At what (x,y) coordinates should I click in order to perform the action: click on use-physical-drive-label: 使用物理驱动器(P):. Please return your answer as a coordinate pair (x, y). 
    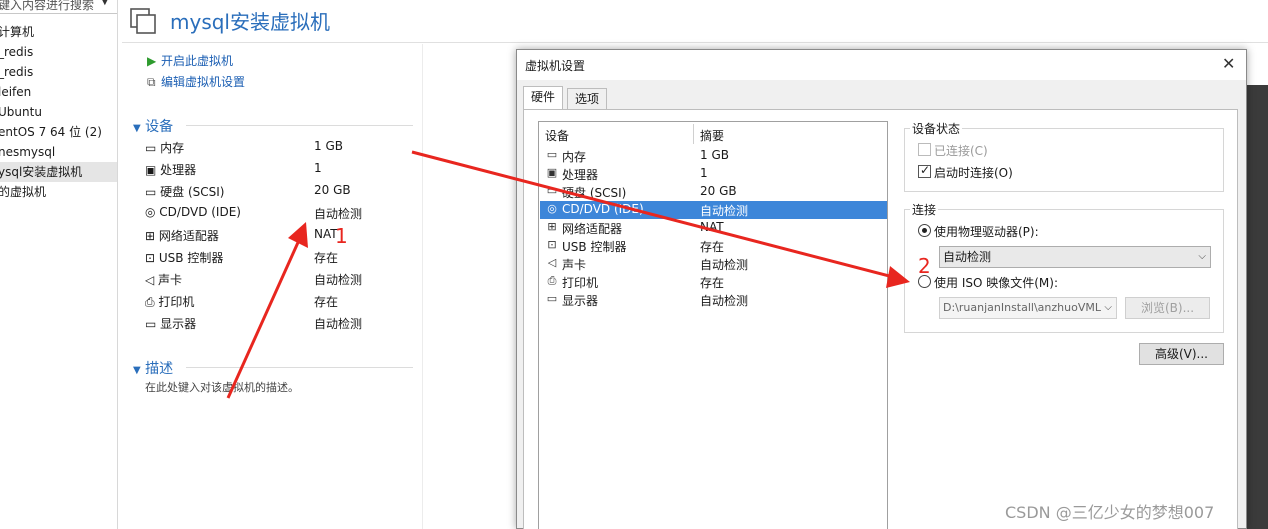
    Looking at the image, I should click on (986, 232).